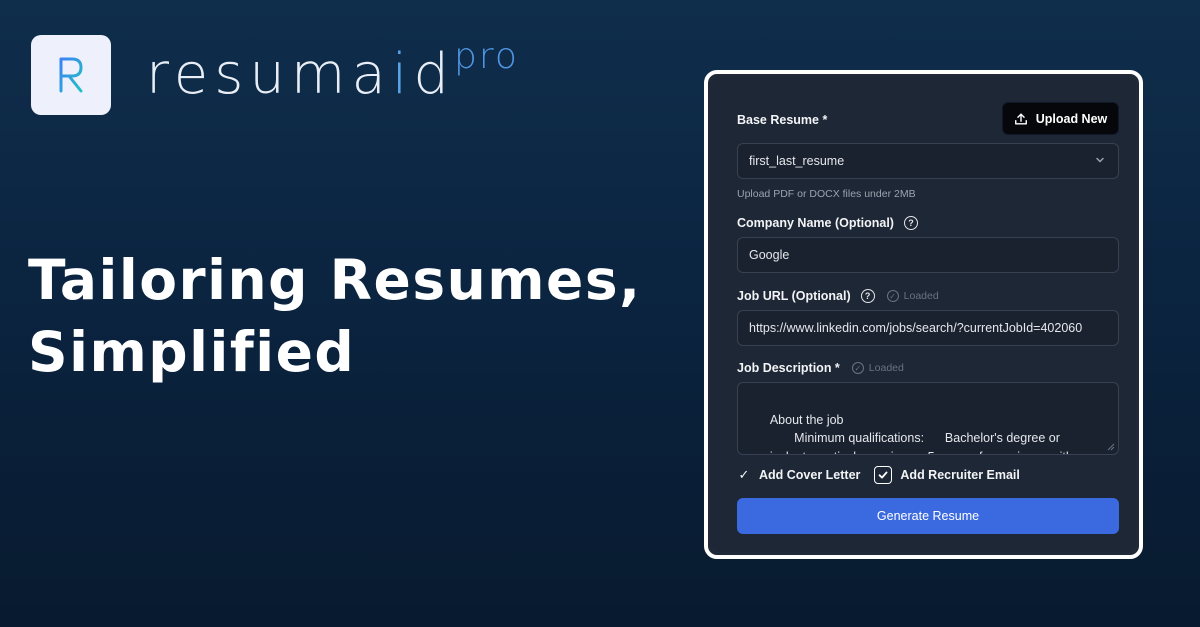 The width and height of the screenshot is (1200, 627). I want to click on checkbox-checked-icon, so click(883, 475).